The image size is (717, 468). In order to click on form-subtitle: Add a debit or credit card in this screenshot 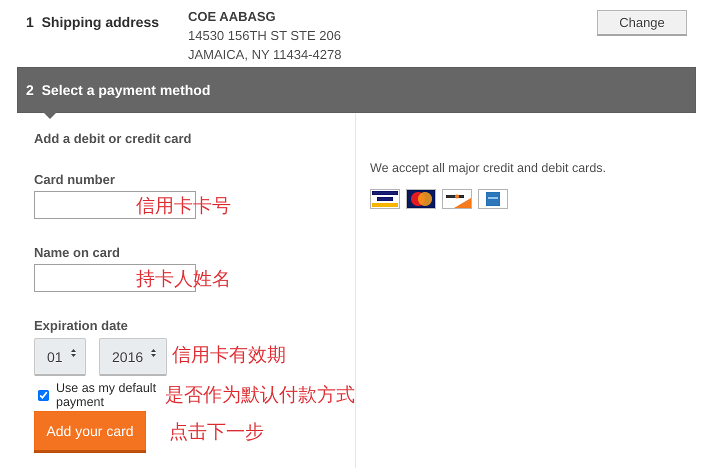, I will do `click(113, 138)`.